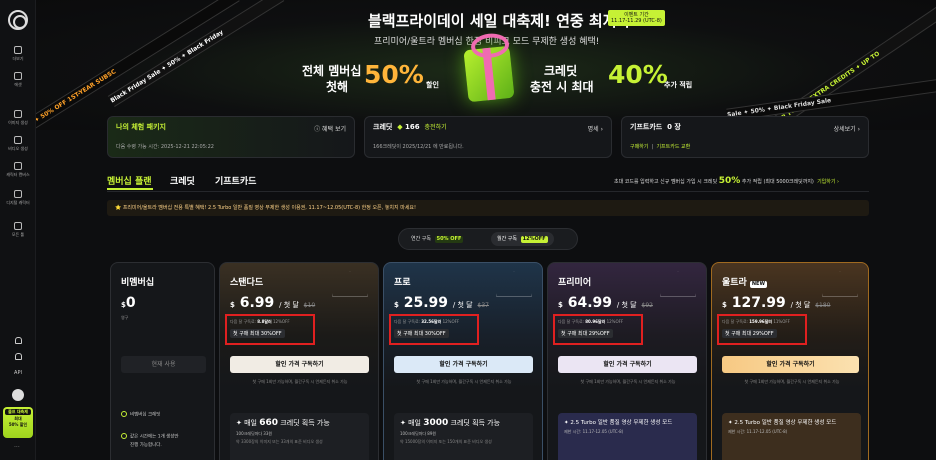 This screenshot has height=460, width=936. Describe the element at coordinates (436, 127) in the screenshot. I see `recharge-link: 충전하기` at that location.